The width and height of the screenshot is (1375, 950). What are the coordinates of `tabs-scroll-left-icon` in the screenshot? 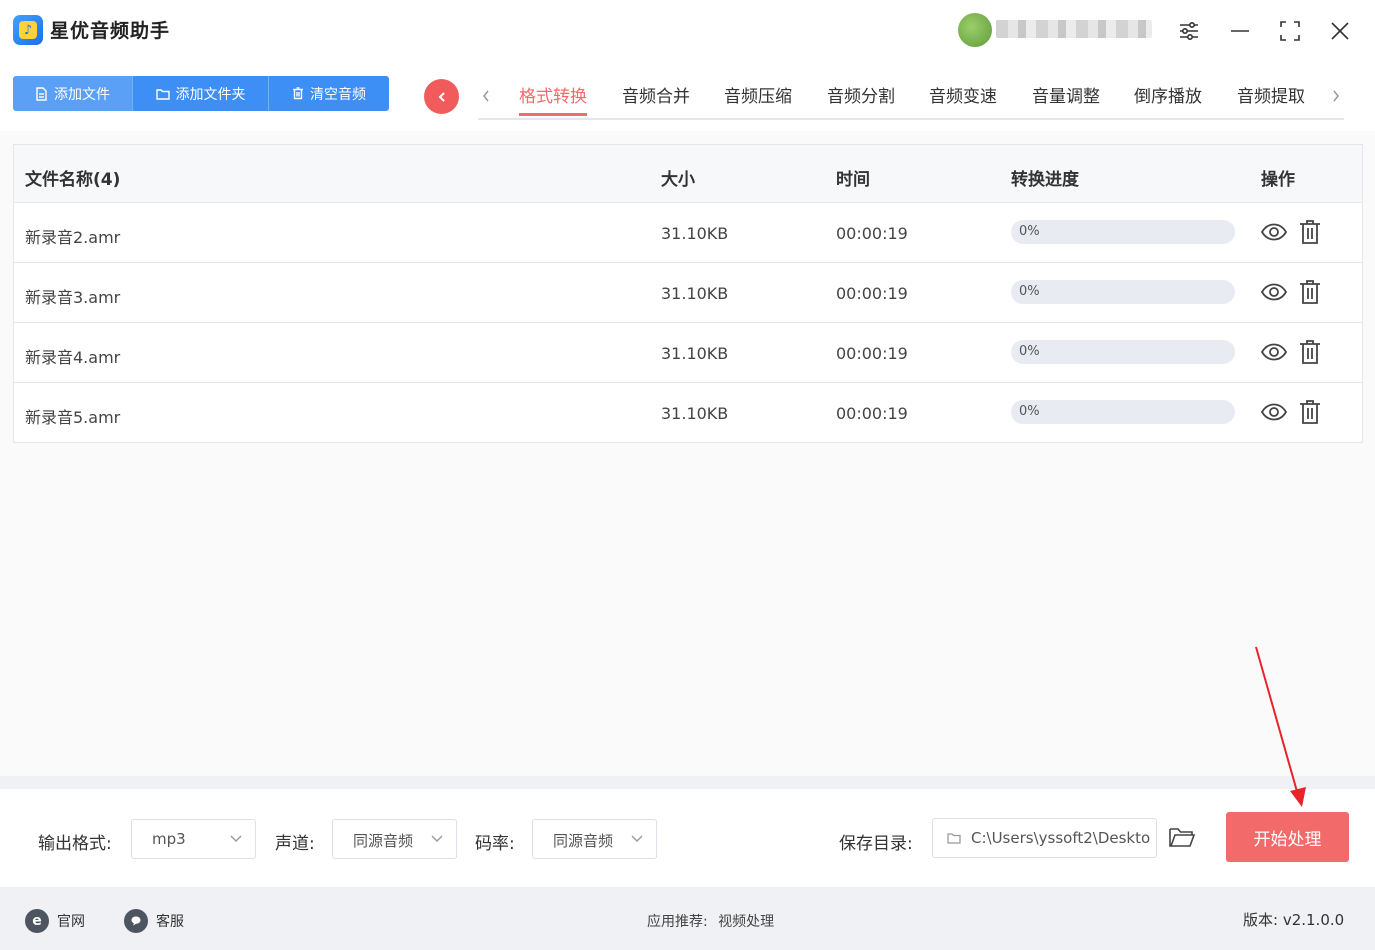 It's located at (486, 96).